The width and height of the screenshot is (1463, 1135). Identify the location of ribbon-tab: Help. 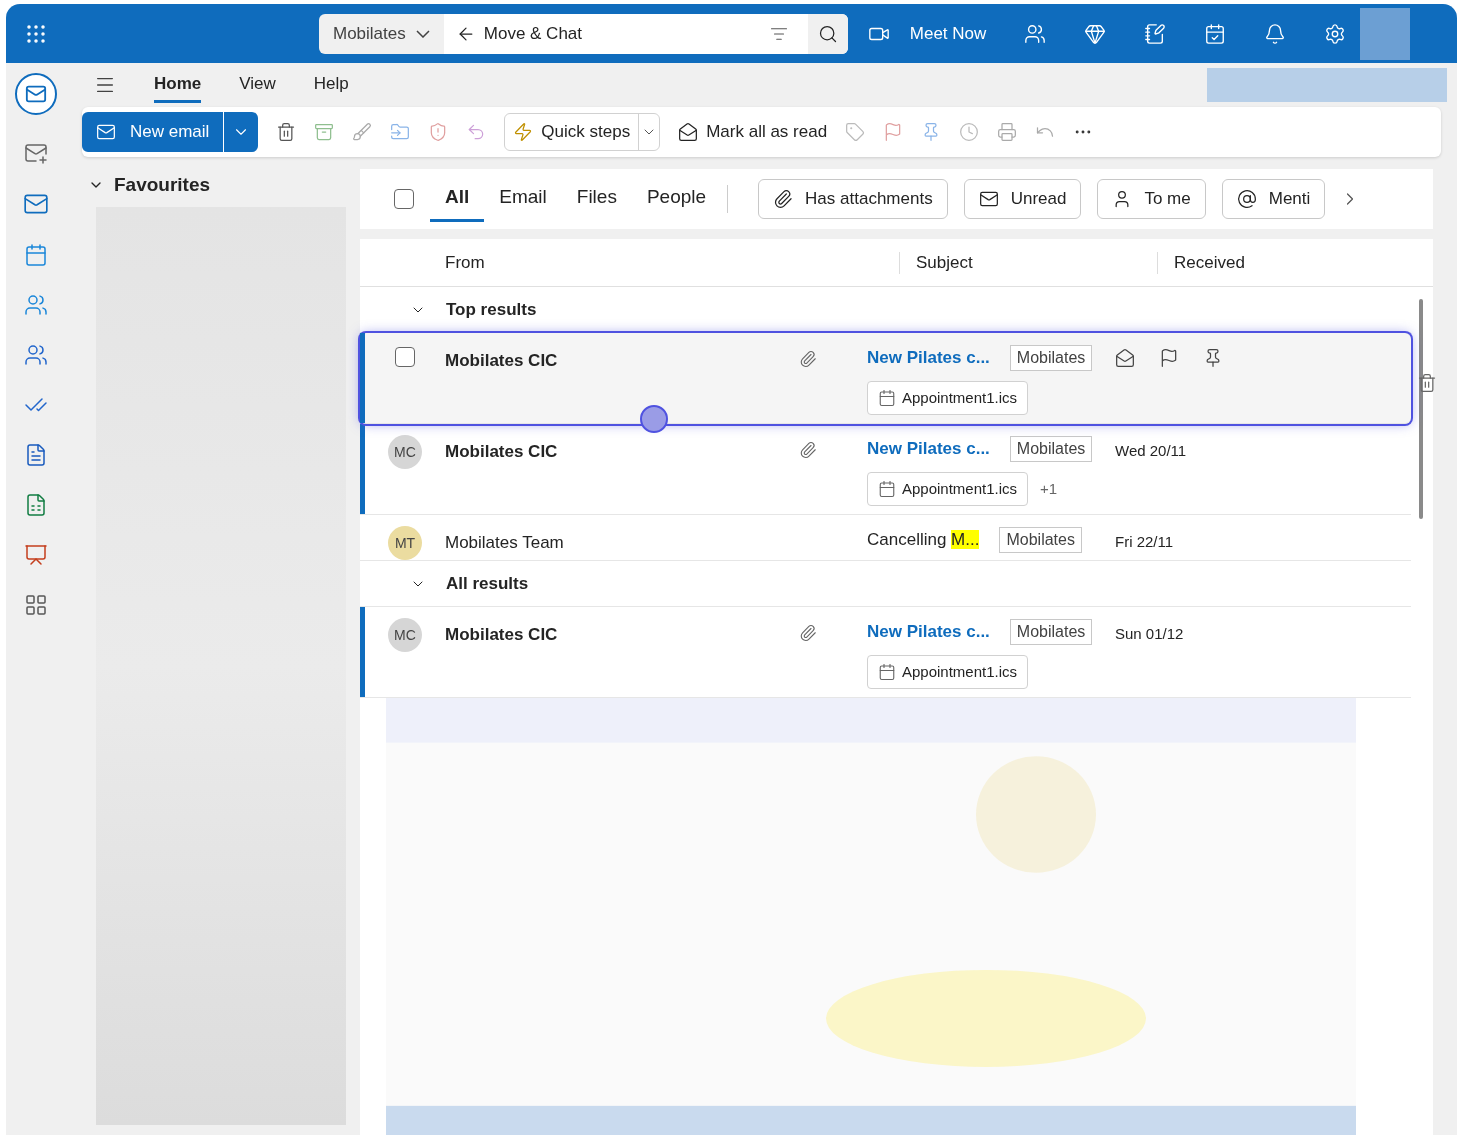
(331, 85).